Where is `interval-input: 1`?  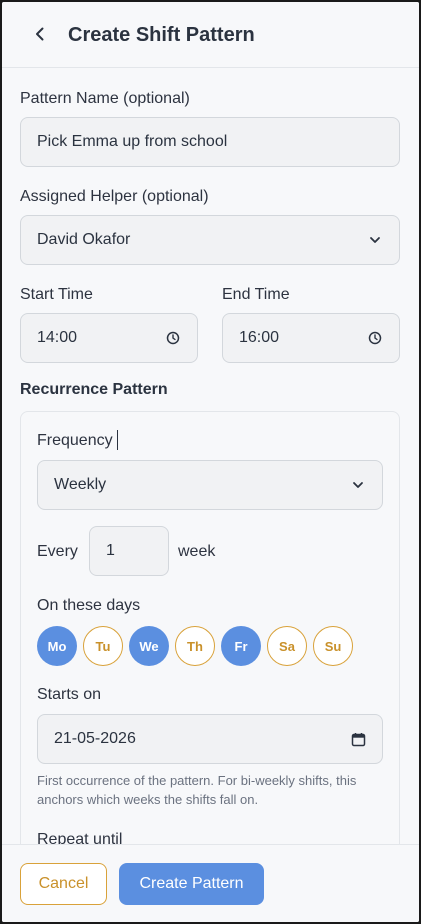
interval-input: 1 is located at coordinates (129, 551).